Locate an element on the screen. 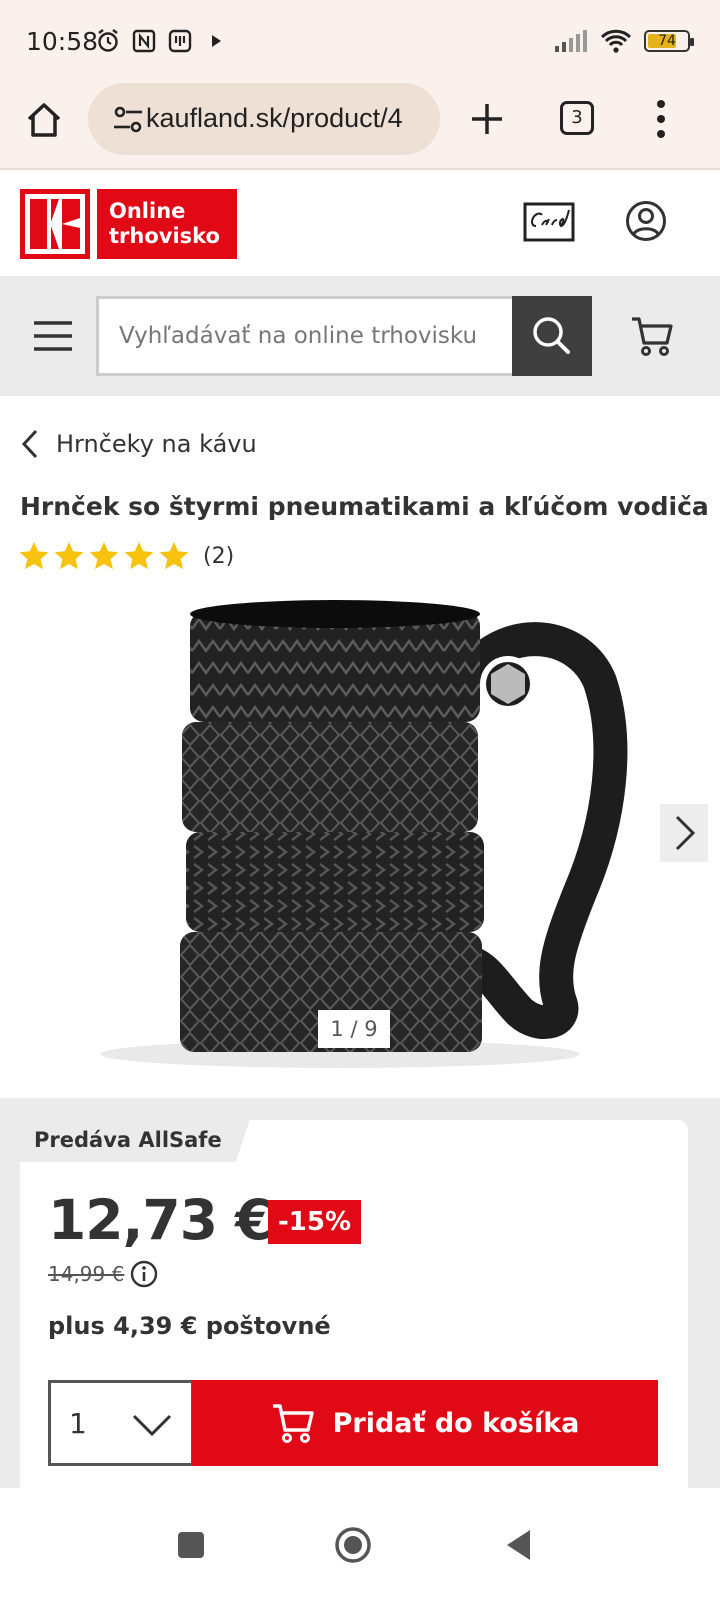 The width and height of the screenshot is (720, 1600). site-settings-icon is located at coordinates (128, 120).